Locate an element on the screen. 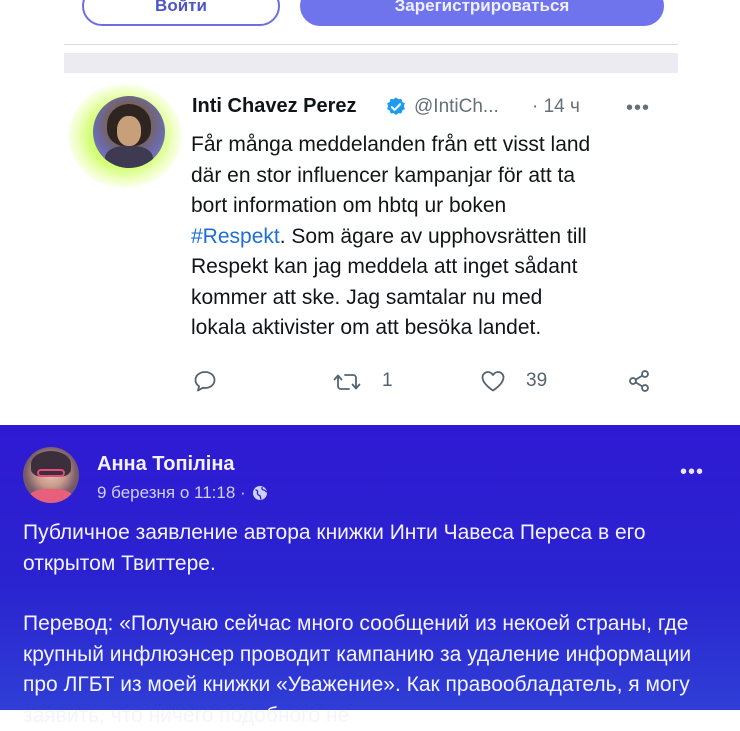 This screenshot has height=731, width=740. fb-author-avatar is located at coordinates (51, 475).